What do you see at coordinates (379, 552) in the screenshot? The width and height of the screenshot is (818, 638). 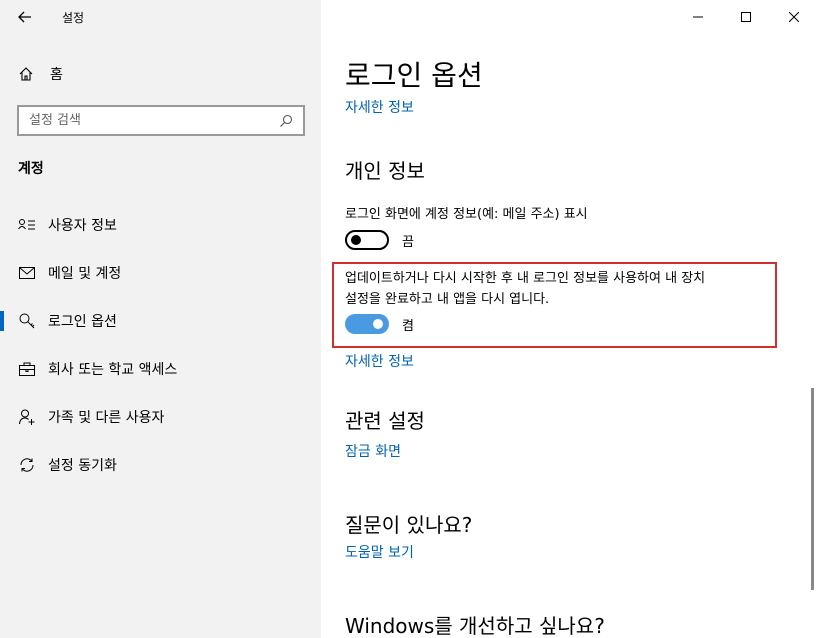 I see `get-help-link: 도움말 보기` at bounding box center [379, 552].